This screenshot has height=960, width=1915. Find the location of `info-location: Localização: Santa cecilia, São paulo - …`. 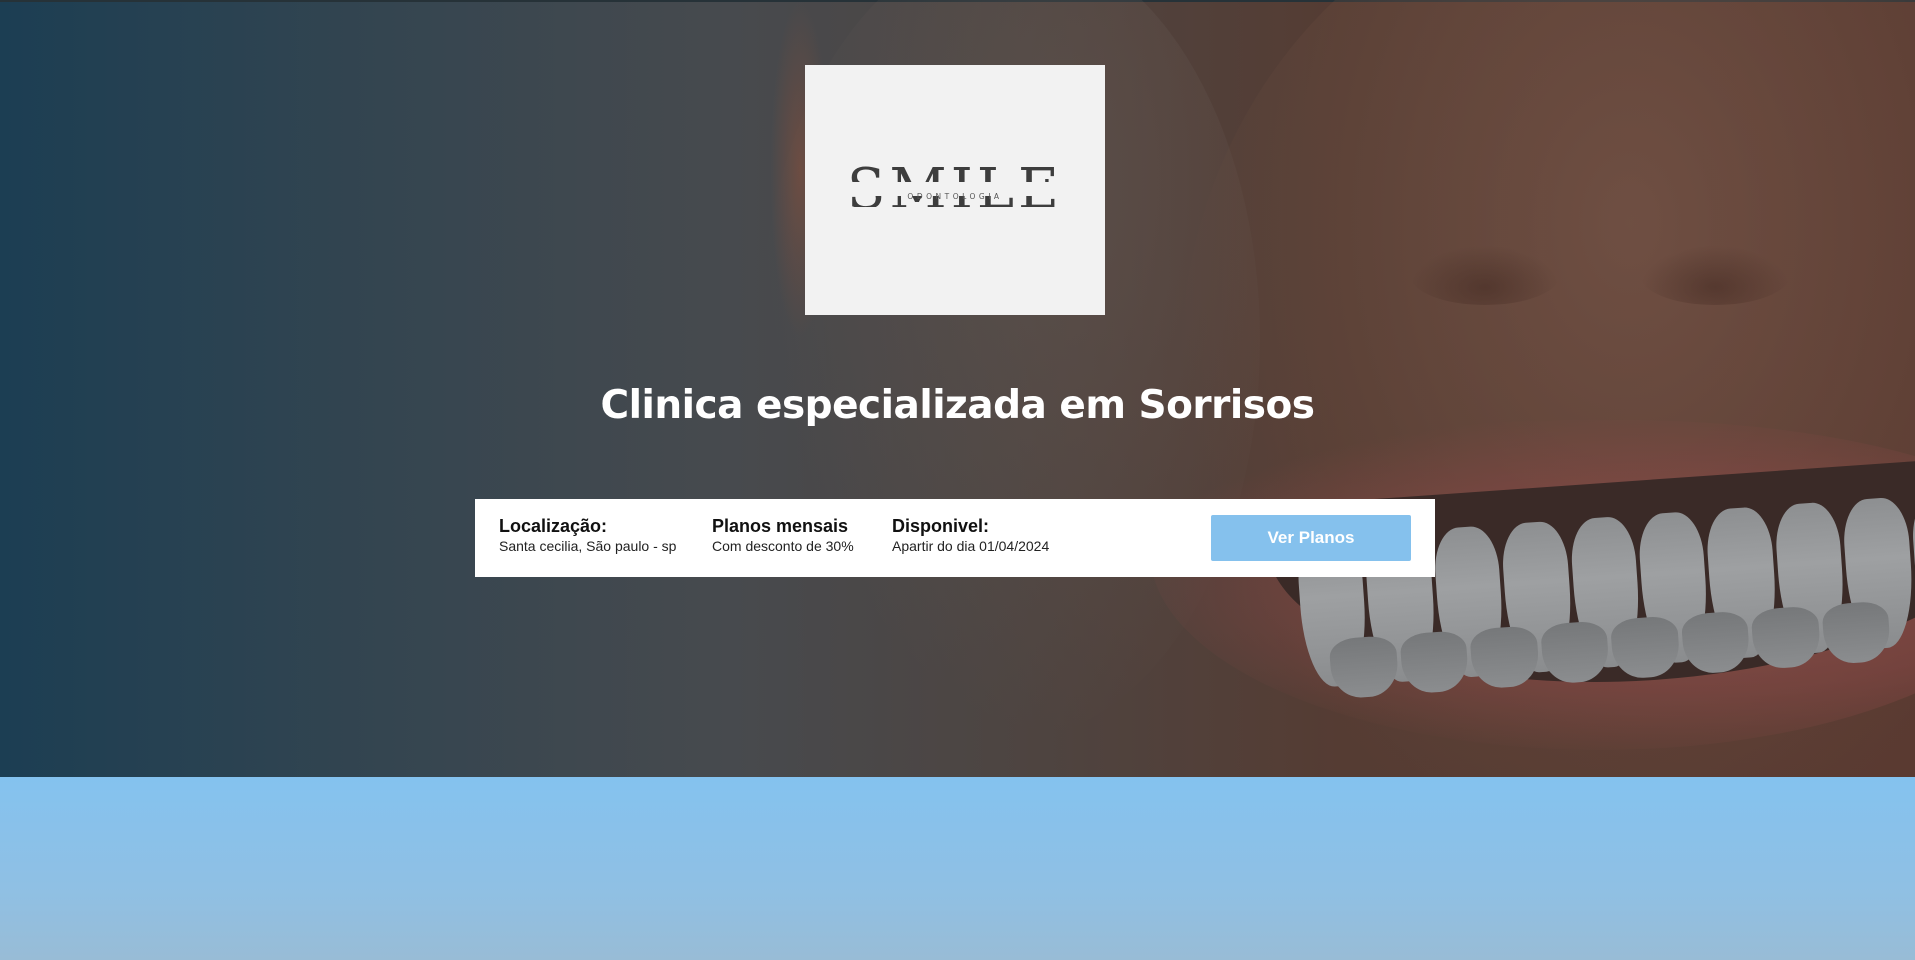

info-location: Localização: Santa cecilia, São paulo - … is located at coordinates (587, 536).